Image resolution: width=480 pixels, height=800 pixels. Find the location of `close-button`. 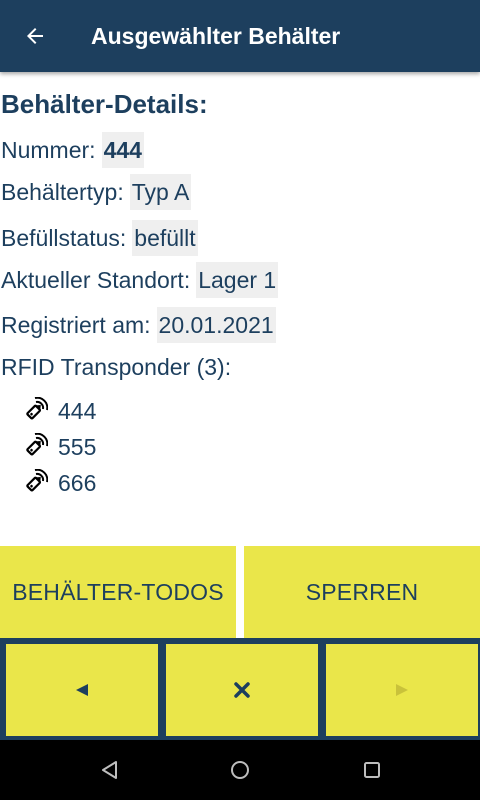

close-button is located at coordinates (242, 690).